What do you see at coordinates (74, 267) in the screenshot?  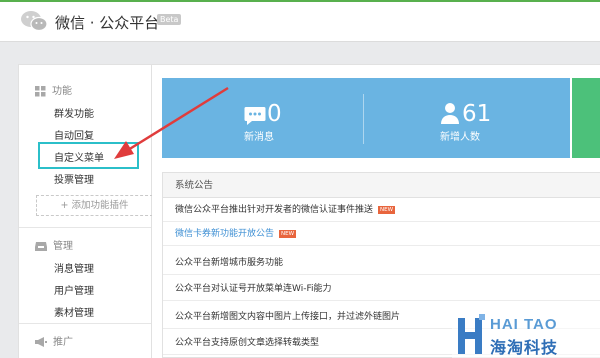 I see `sidebar-item-messages: 消息管理` at bounding box center [74, 267].